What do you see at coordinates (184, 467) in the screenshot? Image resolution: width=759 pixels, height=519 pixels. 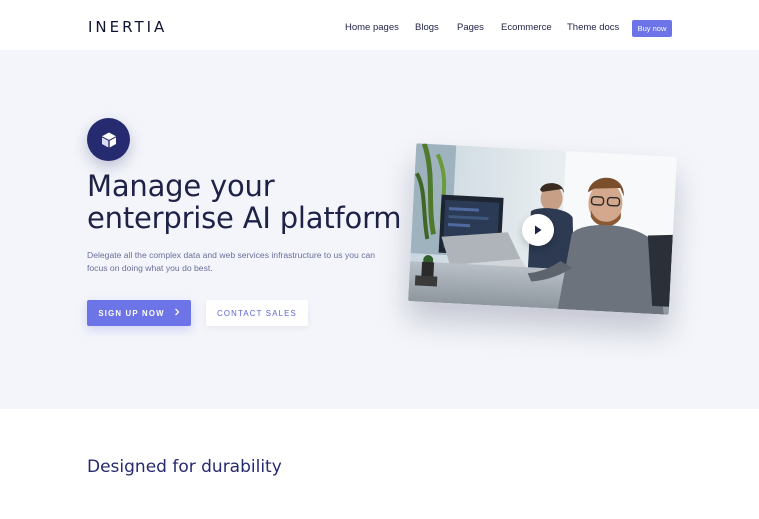 I see `section-title: Designed for durability` at bounding box center [184, 467].